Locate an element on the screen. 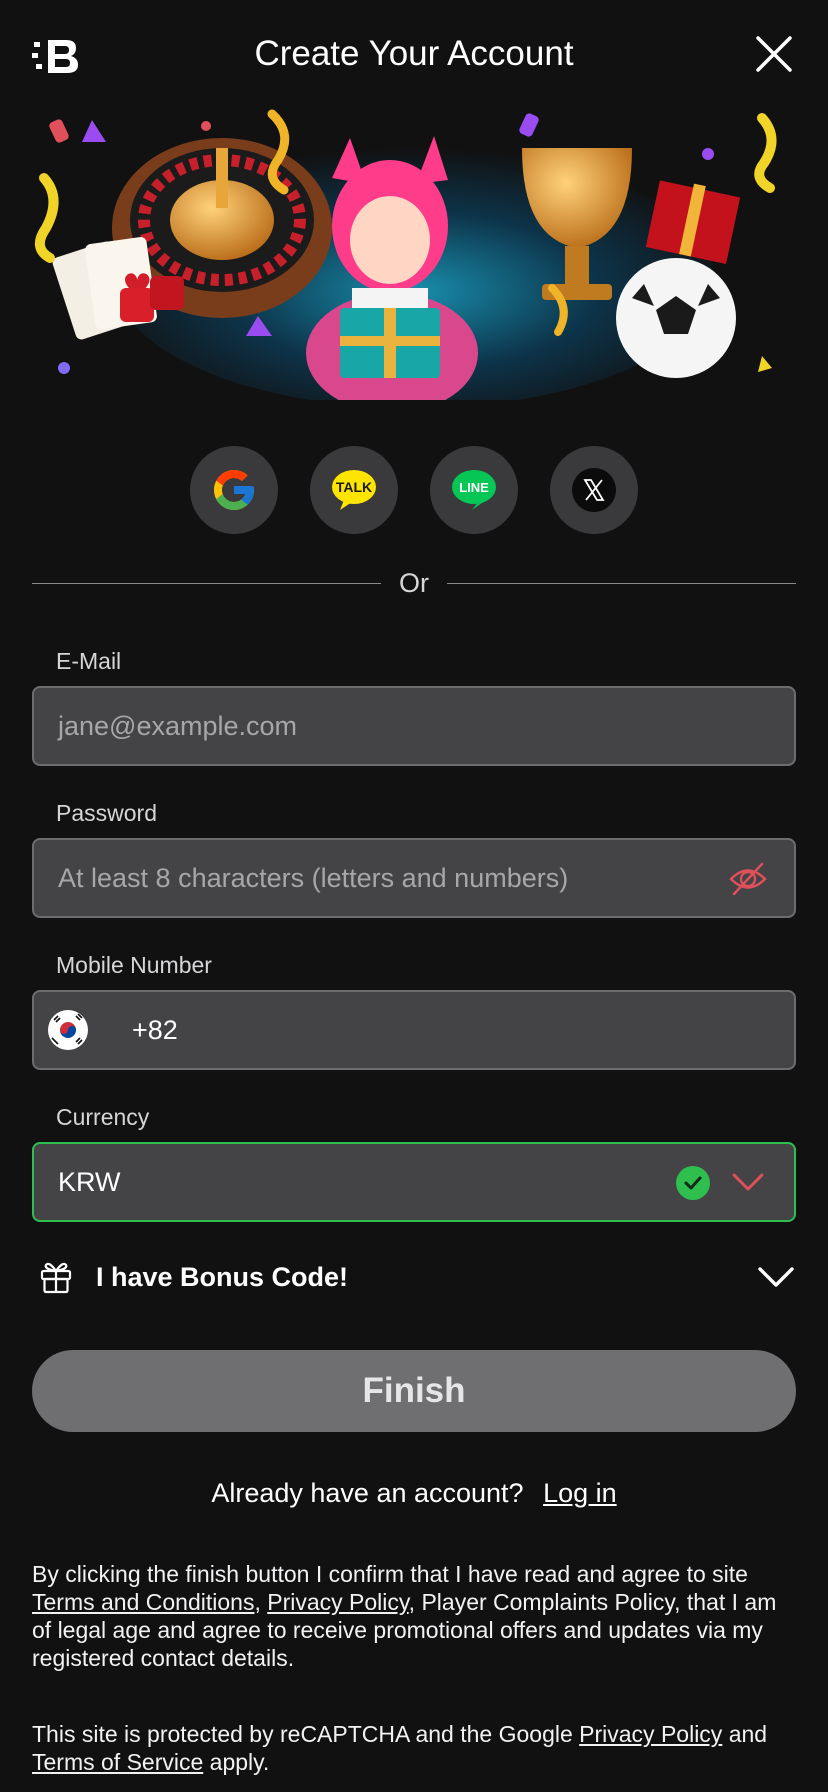 The image size is (828, 1792). bonus-code-label: I have Bonus Code! is located at coordinates (222, 1276).